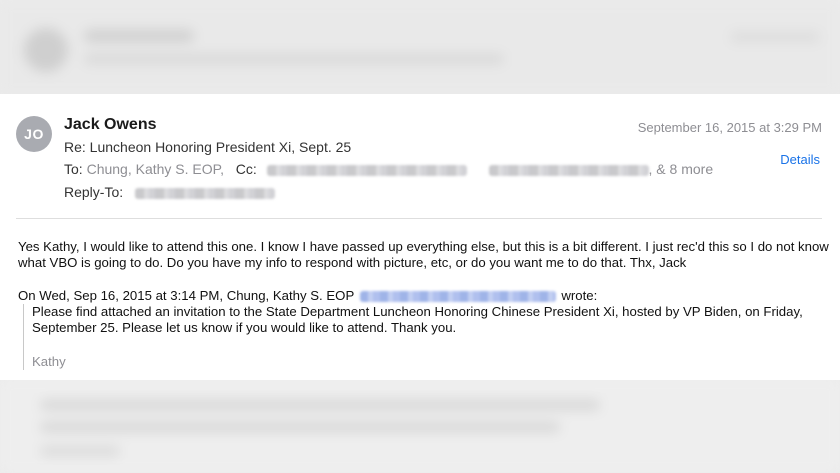 The width and height of the screenshot is (840, 473). I want to click on to-label: To:, so click(73, 169).